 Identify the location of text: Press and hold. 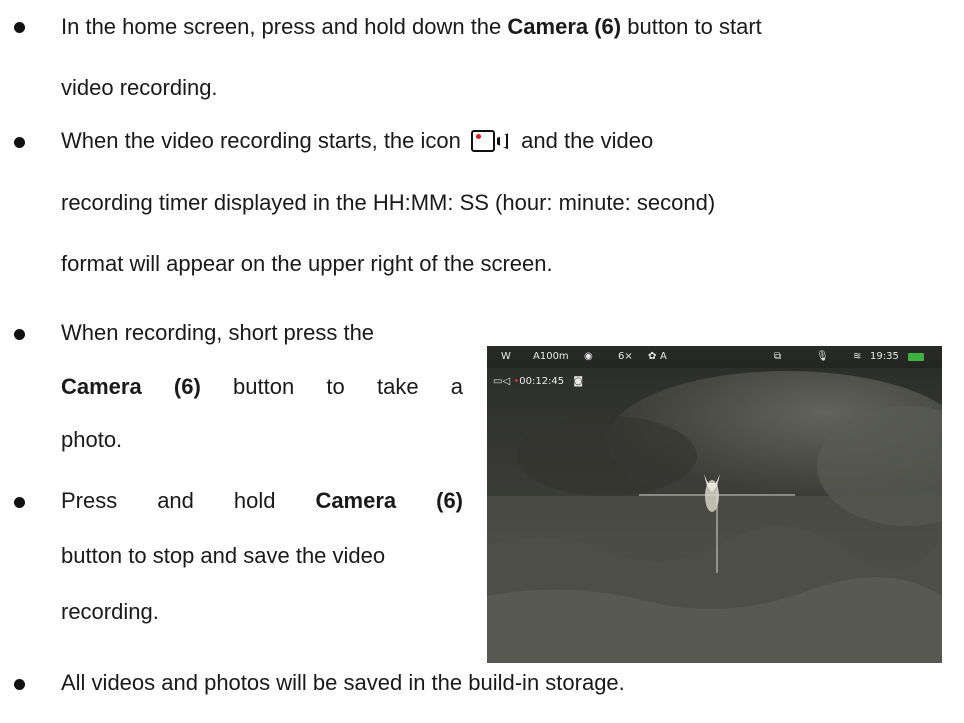
(188, 500).